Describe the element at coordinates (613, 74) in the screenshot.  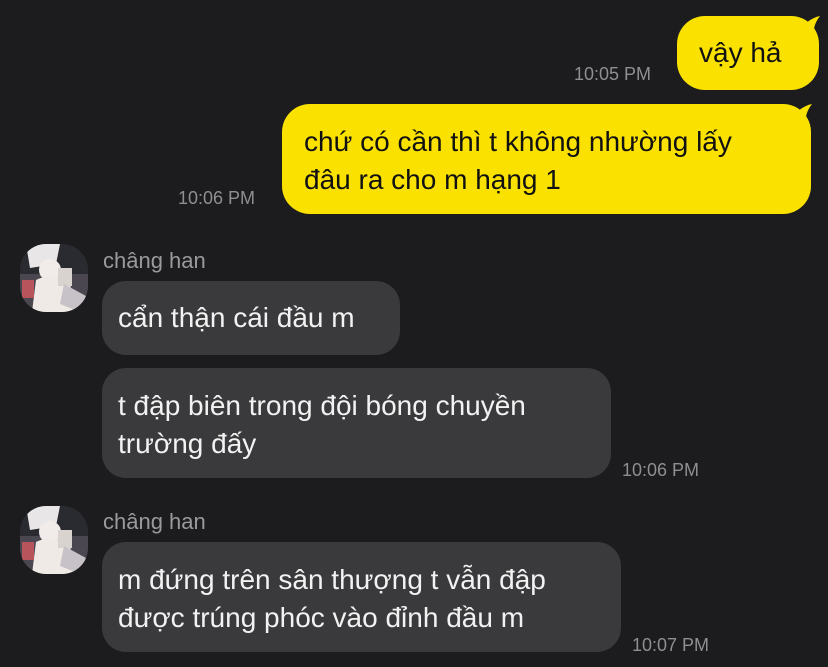
I see `message-timestamp: 10:05 PM` at that location.